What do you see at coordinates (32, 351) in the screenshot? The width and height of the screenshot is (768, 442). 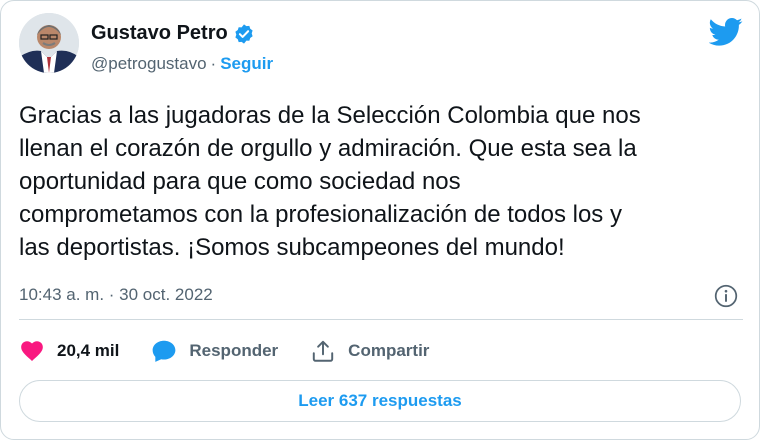 I see `heart-icon` at bounding box center [32, 351].